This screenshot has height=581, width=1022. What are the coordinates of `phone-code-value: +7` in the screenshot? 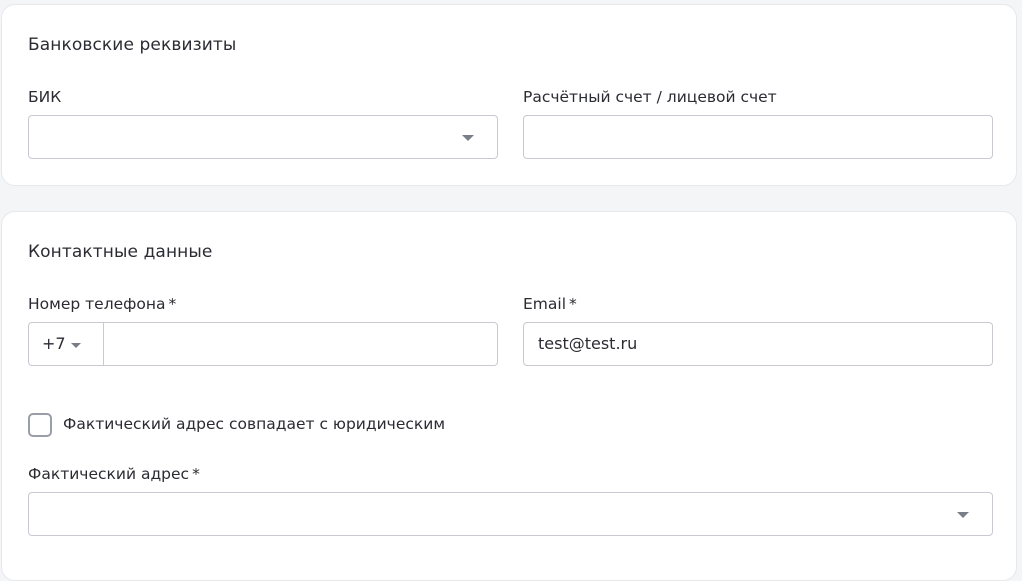 It's located at (54, 343).